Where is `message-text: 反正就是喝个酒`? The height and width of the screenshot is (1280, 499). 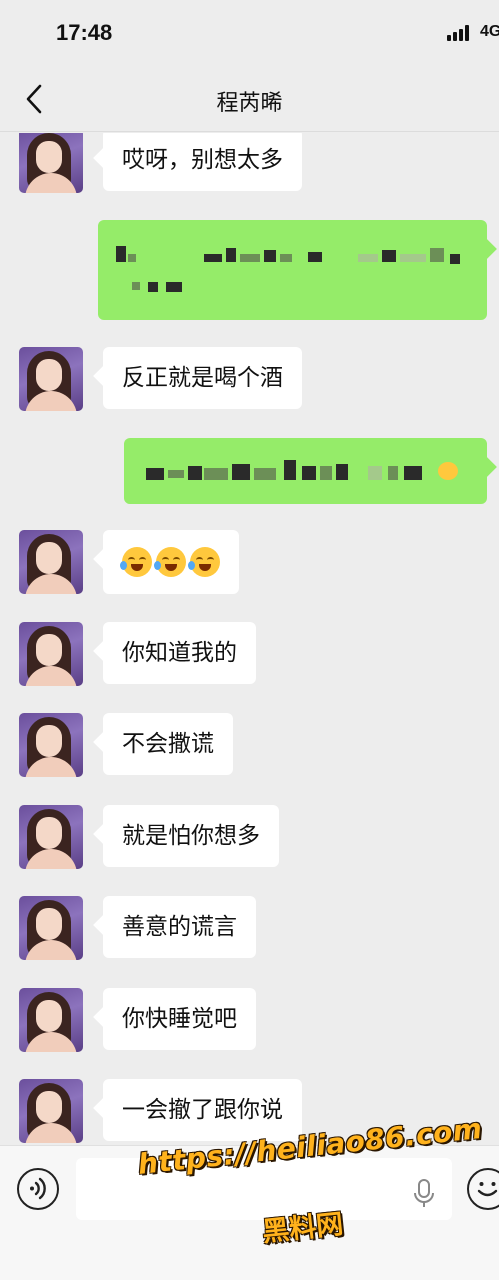 message-text: 反正就是喝个酒 is located at coordinates (202, 378).